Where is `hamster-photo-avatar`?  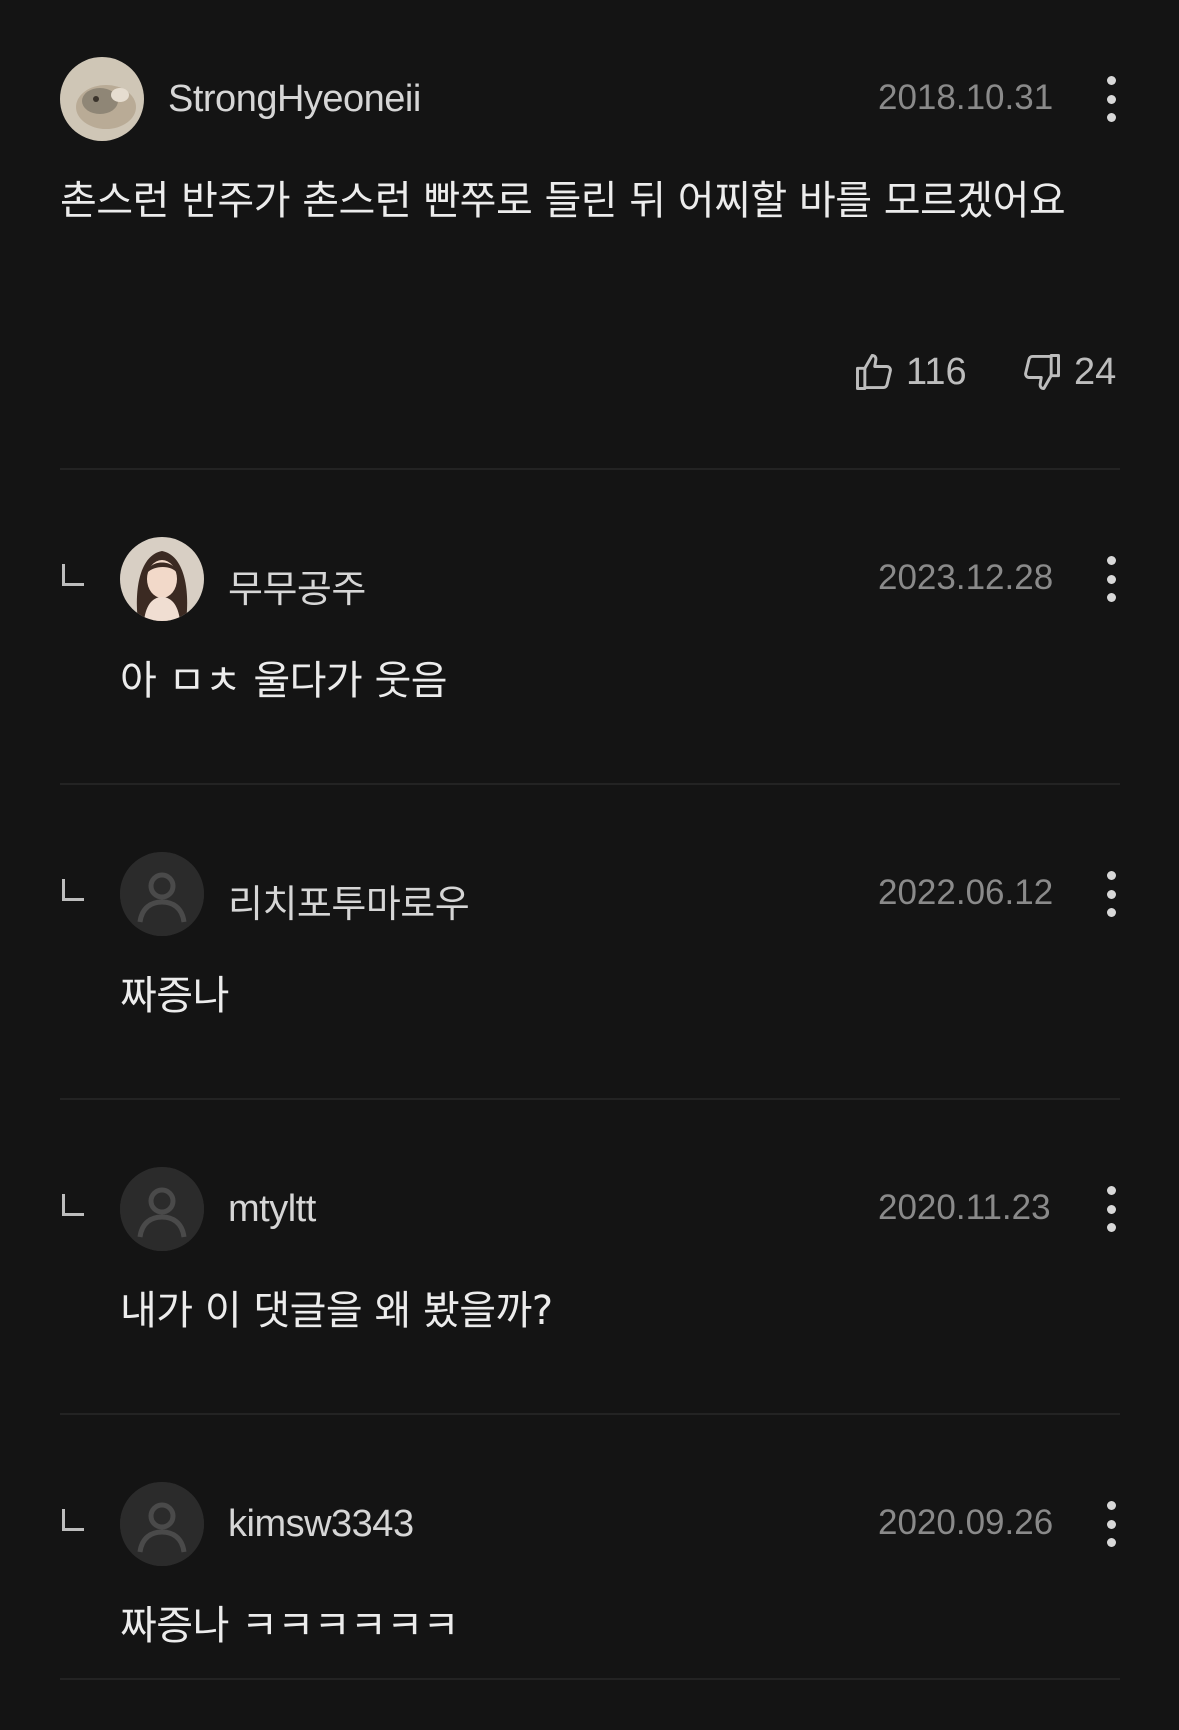 hamster-photo-avatar is located at coordinates (102, 99).